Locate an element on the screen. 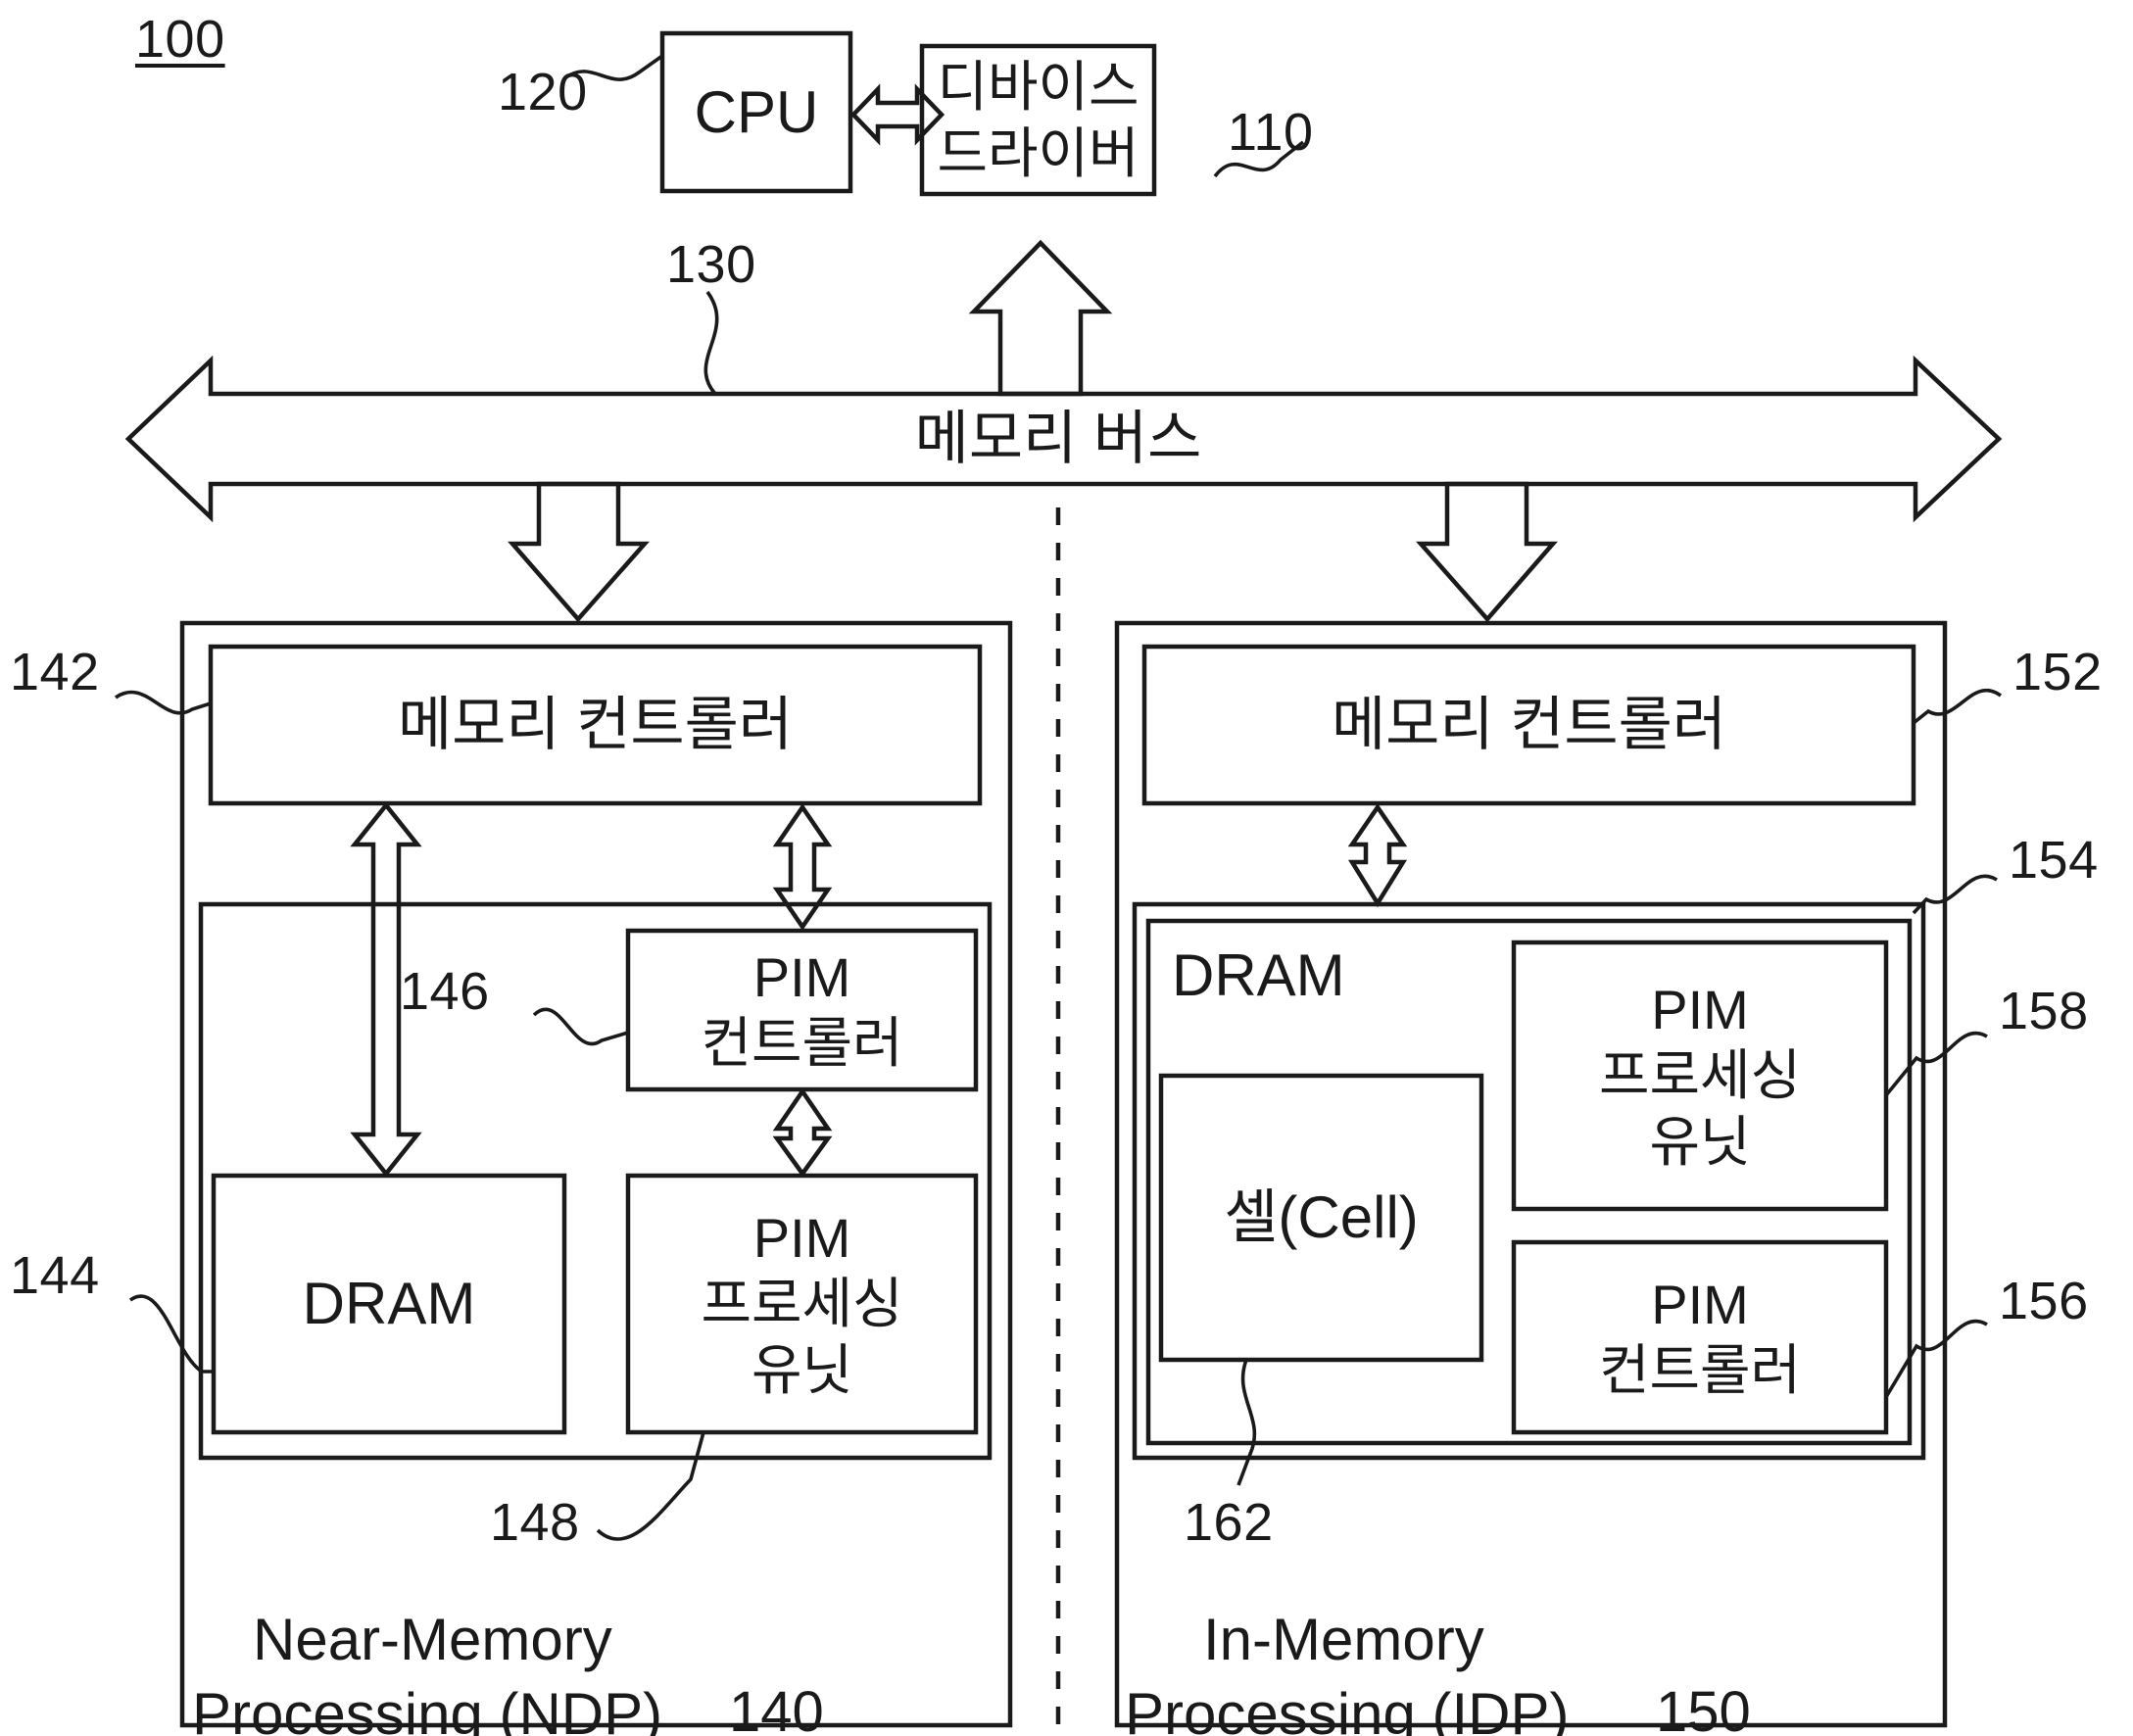 Image resolution: width=2133 pixels, height=1736 pixels. ref-144: 144 is located at coordinates (55, 1276).